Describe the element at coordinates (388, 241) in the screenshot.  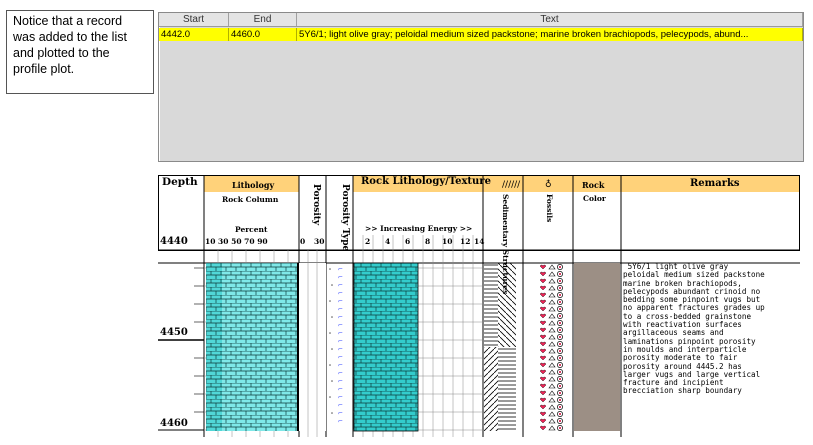
I see `energy-tick-4: 4` at that location.